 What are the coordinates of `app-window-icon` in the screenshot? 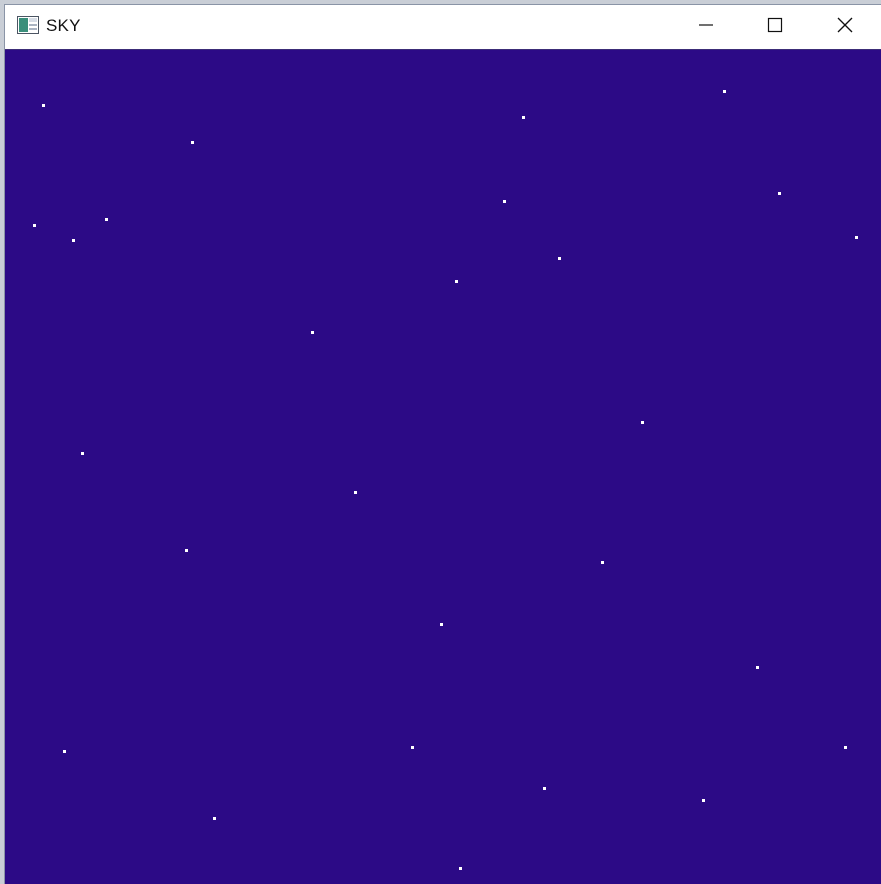 It's located at (28, 25).